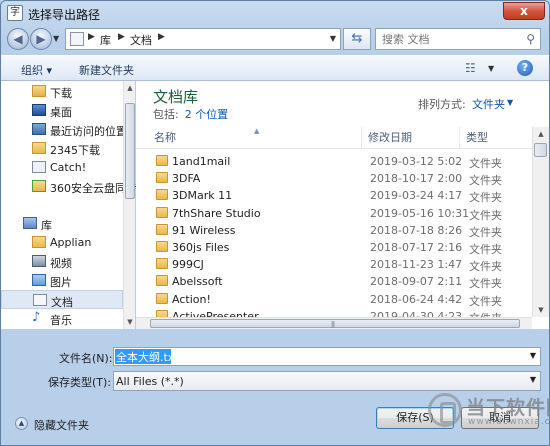 Image resolution: width=550 pixels, height=446 pixels. Describe the element at coordinates (62, 261) in the screenshot. I see `nav-item-videos: 视频` at that location.